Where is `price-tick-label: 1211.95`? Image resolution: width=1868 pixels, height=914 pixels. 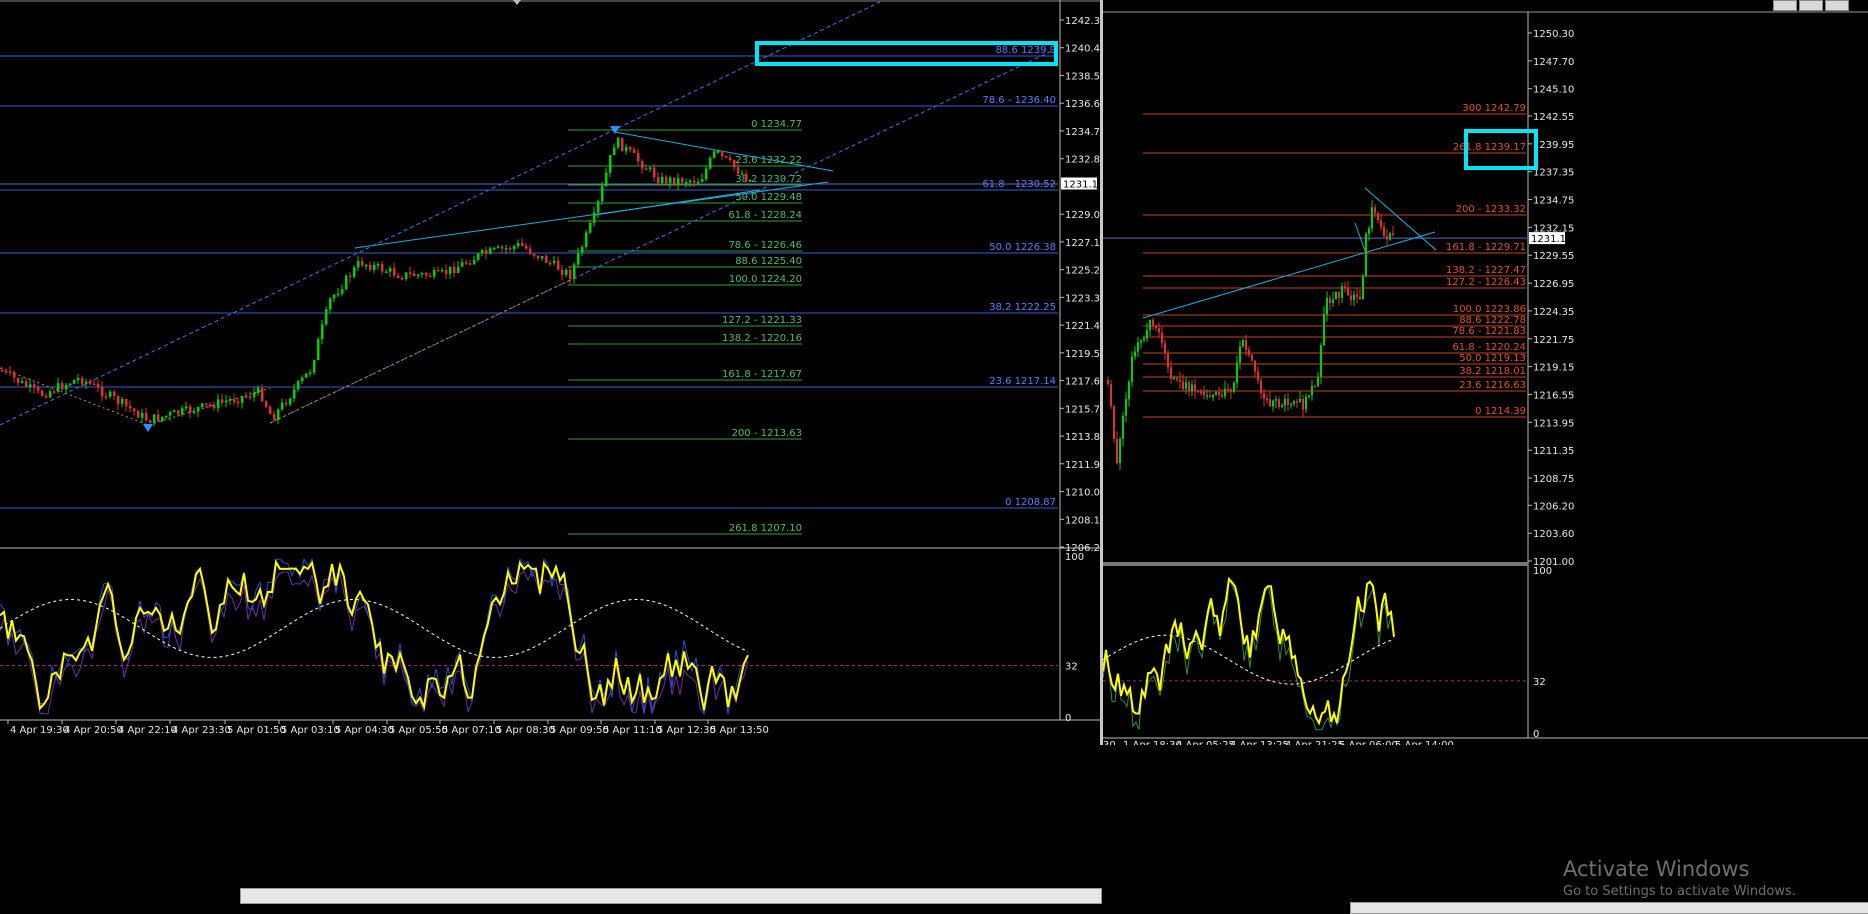 price-tick-label: 1211.95 is located at coordinates (1082, 465).